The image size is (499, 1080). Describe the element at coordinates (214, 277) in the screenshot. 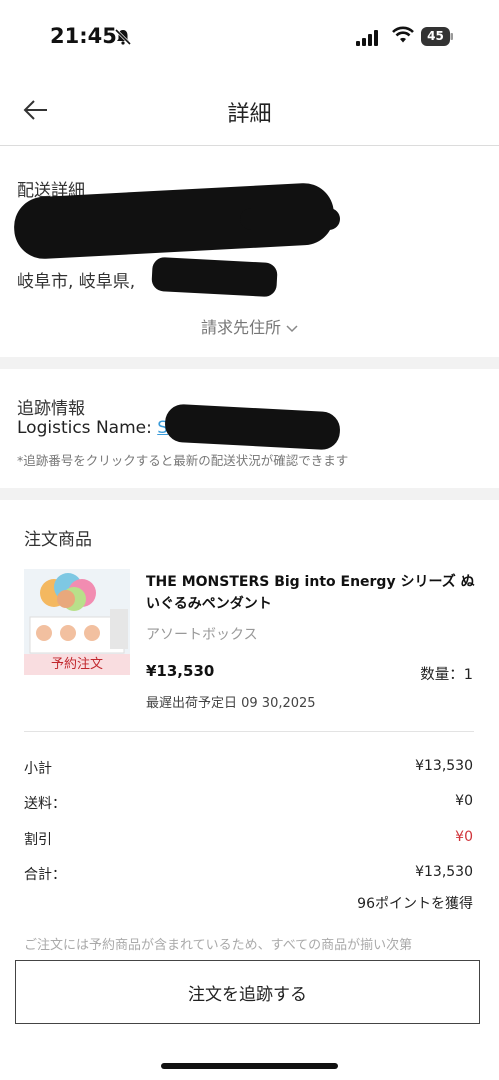

I see `redacted-postcode` at that location.